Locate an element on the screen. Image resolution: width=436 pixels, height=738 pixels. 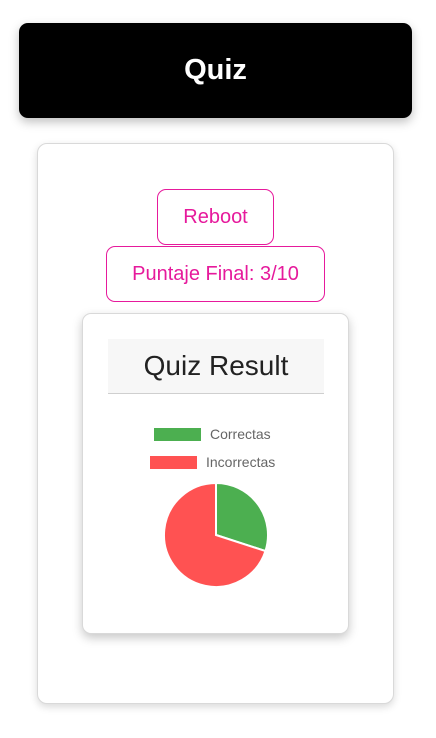
reboot-button: Reboot is located at coordinates (215, 217).